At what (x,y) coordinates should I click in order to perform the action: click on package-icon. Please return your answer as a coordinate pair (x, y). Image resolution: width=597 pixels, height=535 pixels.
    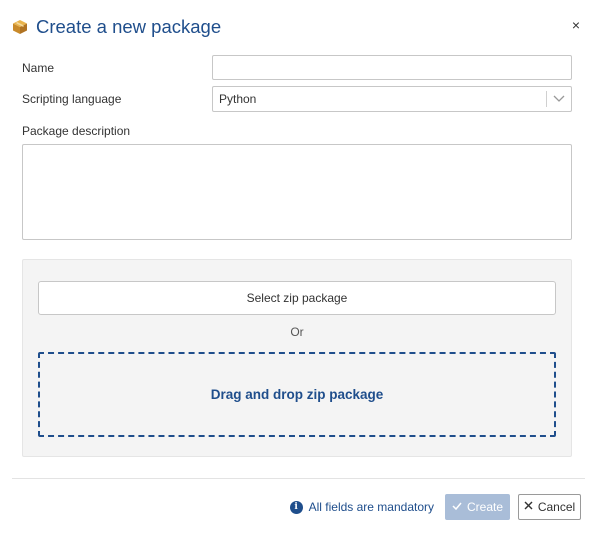
    Looking at the image, I should click on (20, 27).